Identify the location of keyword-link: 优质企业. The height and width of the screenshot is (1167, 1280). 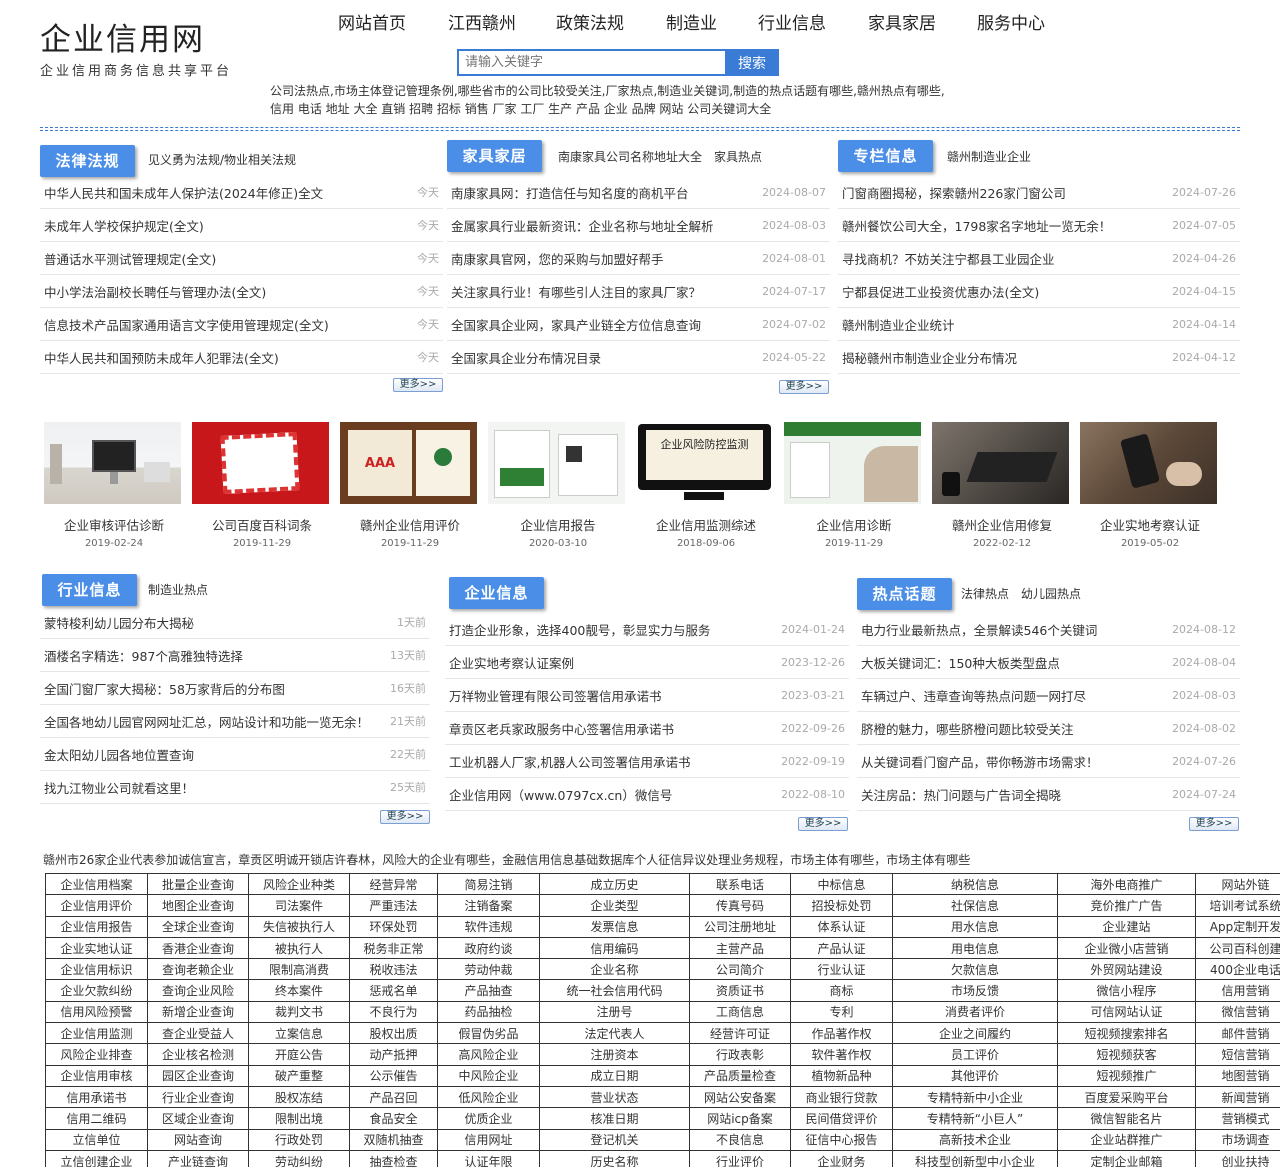
(488, 1118).